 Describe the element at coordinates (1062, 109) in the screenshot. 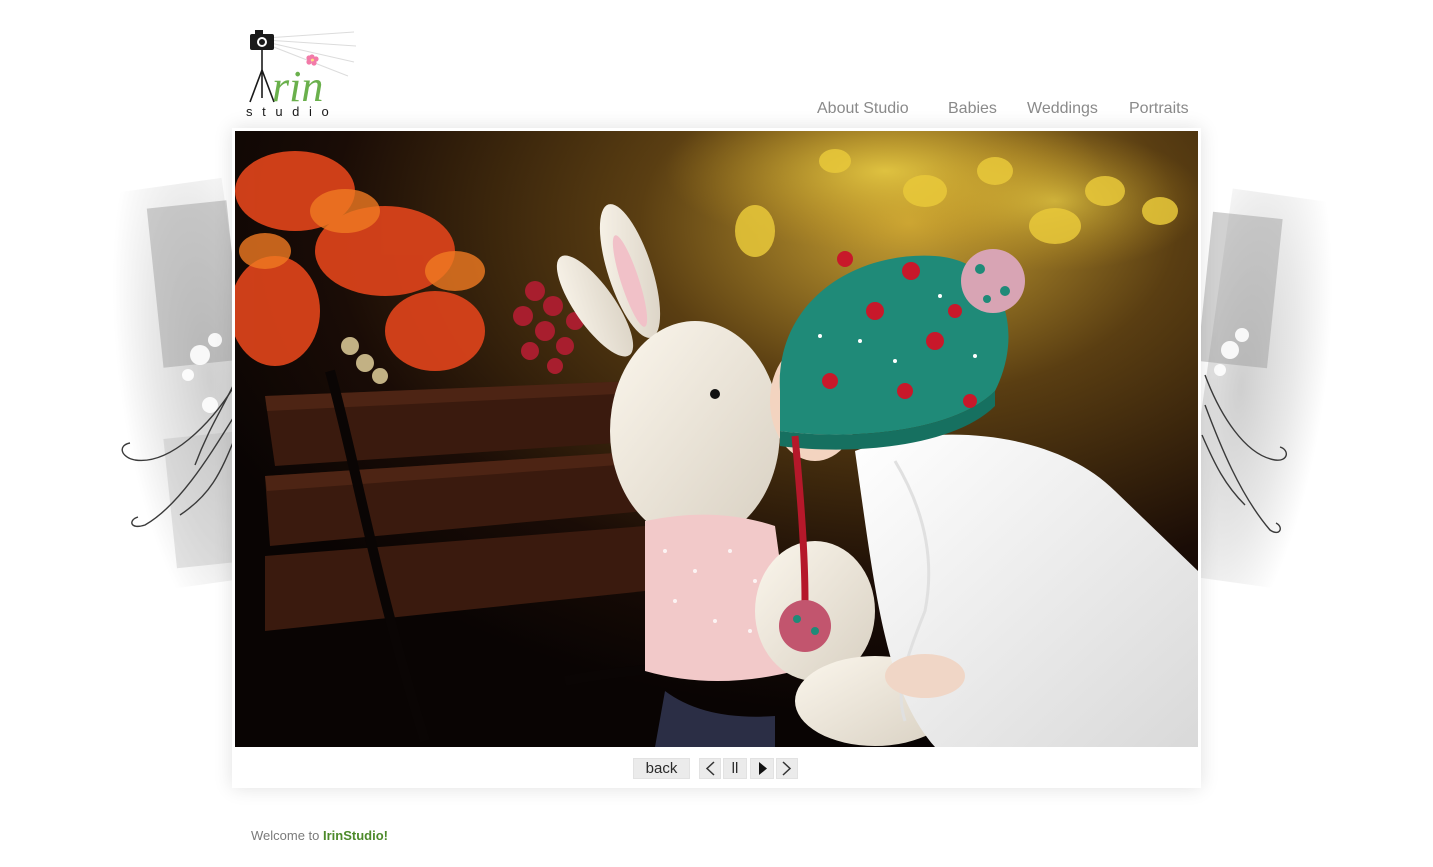

I see `nav-item-weddings: Weddings` at that location.